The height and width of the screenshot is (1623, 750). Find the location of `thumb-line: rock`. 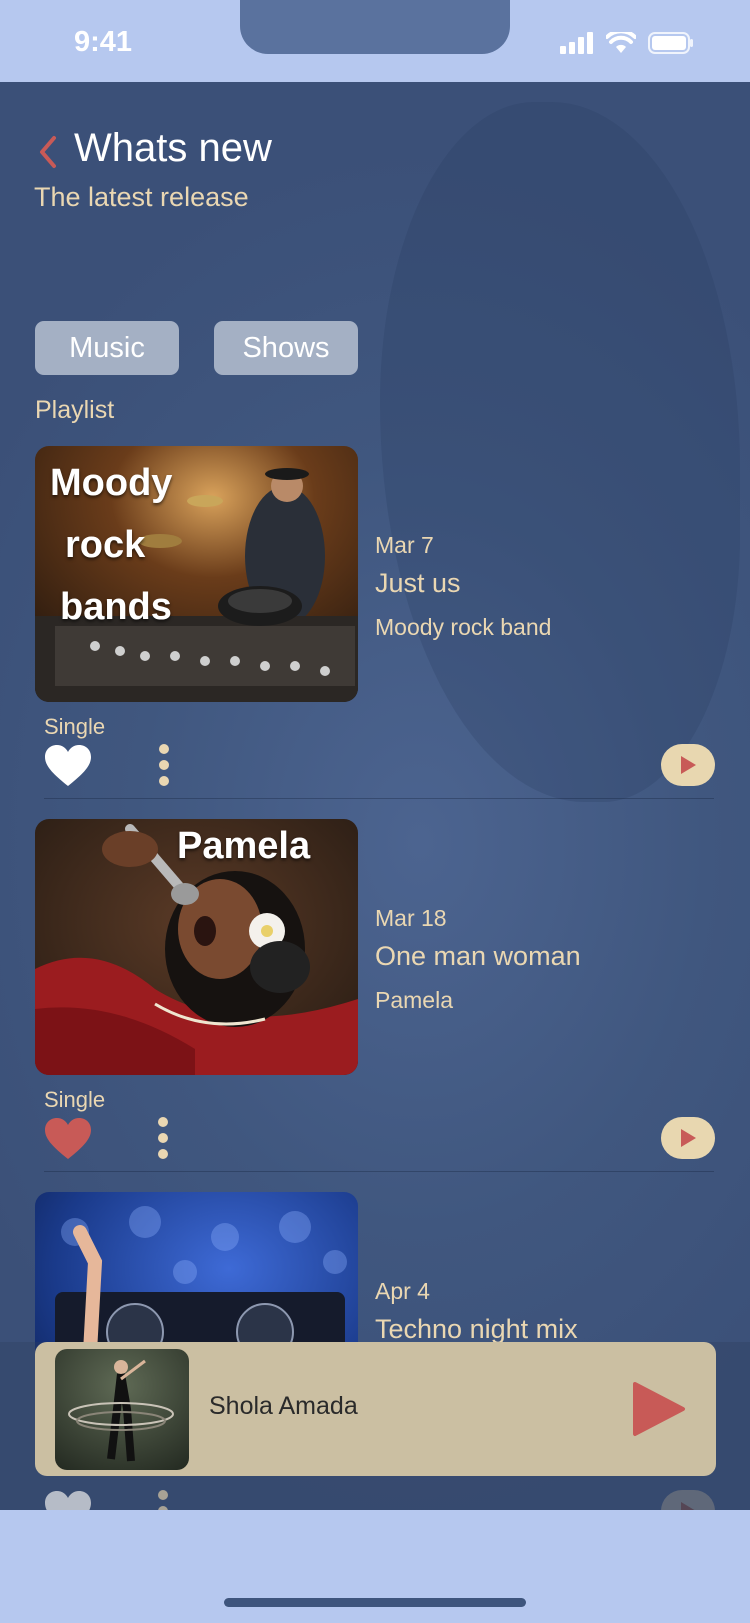

thumb-line: rock is located at coordinates (105, 545).